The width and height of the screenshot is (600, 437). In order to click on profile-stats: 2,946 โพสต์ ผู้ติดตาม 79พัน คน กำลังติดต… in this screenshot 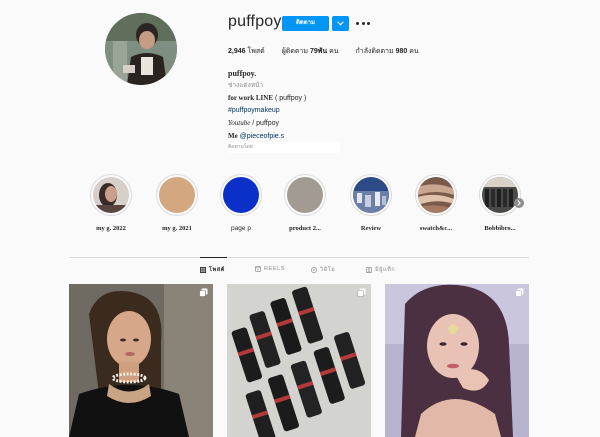, I will do `click(332, 51)`.